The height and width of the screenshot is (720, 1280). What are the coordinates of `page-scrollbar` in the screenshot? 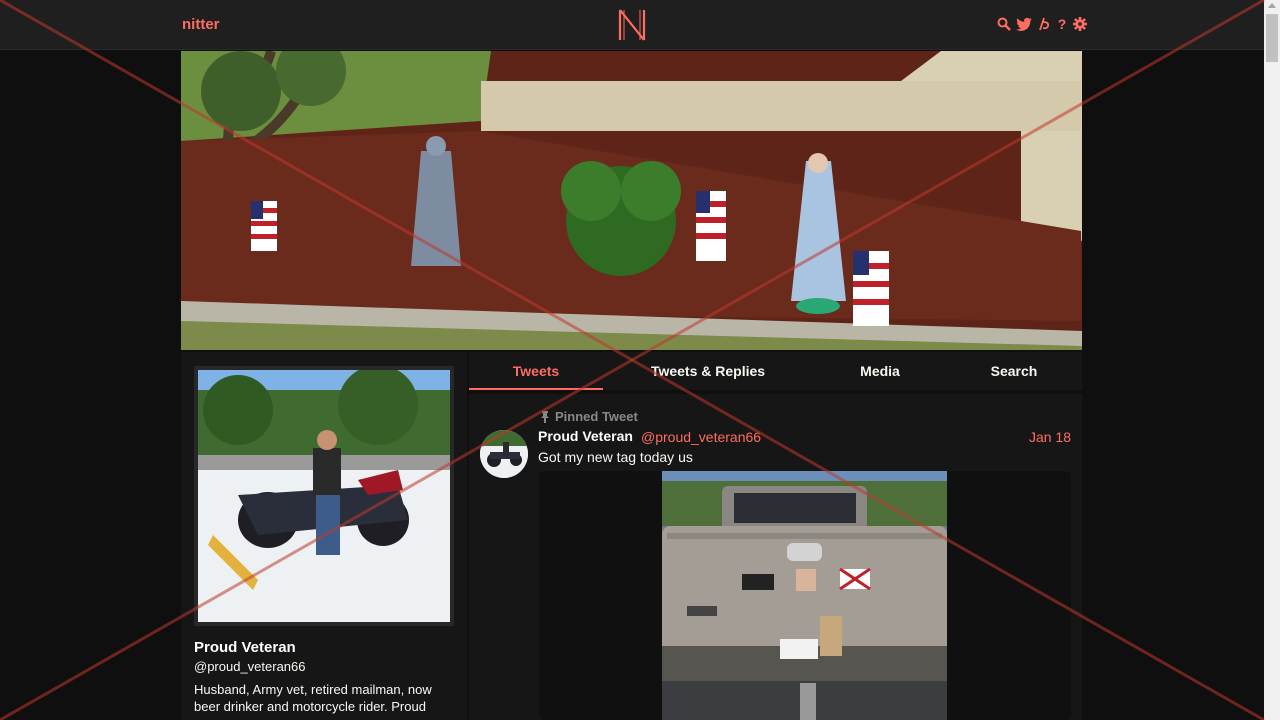 It's located at (1272, 360).